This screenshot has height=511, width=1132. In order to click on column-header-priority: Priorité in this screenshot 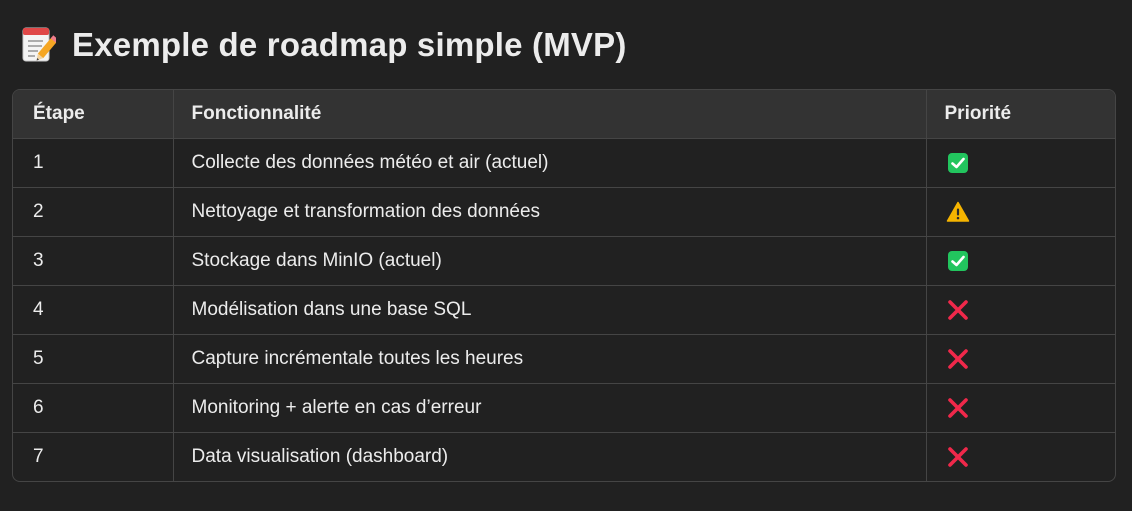, I will do `click(1020, 114)`.